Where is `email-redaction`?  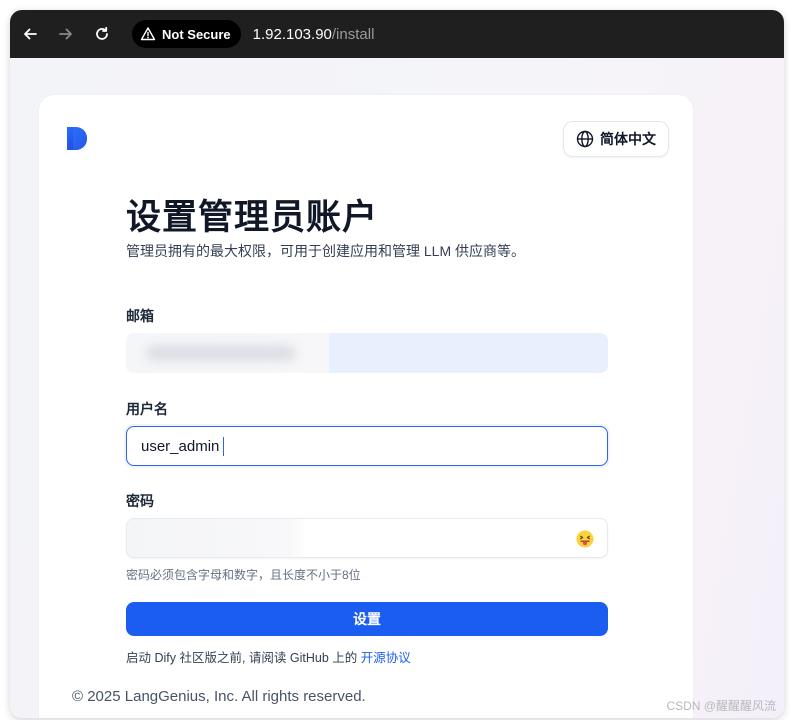 email-redaction is located at coordinates (227, 353).